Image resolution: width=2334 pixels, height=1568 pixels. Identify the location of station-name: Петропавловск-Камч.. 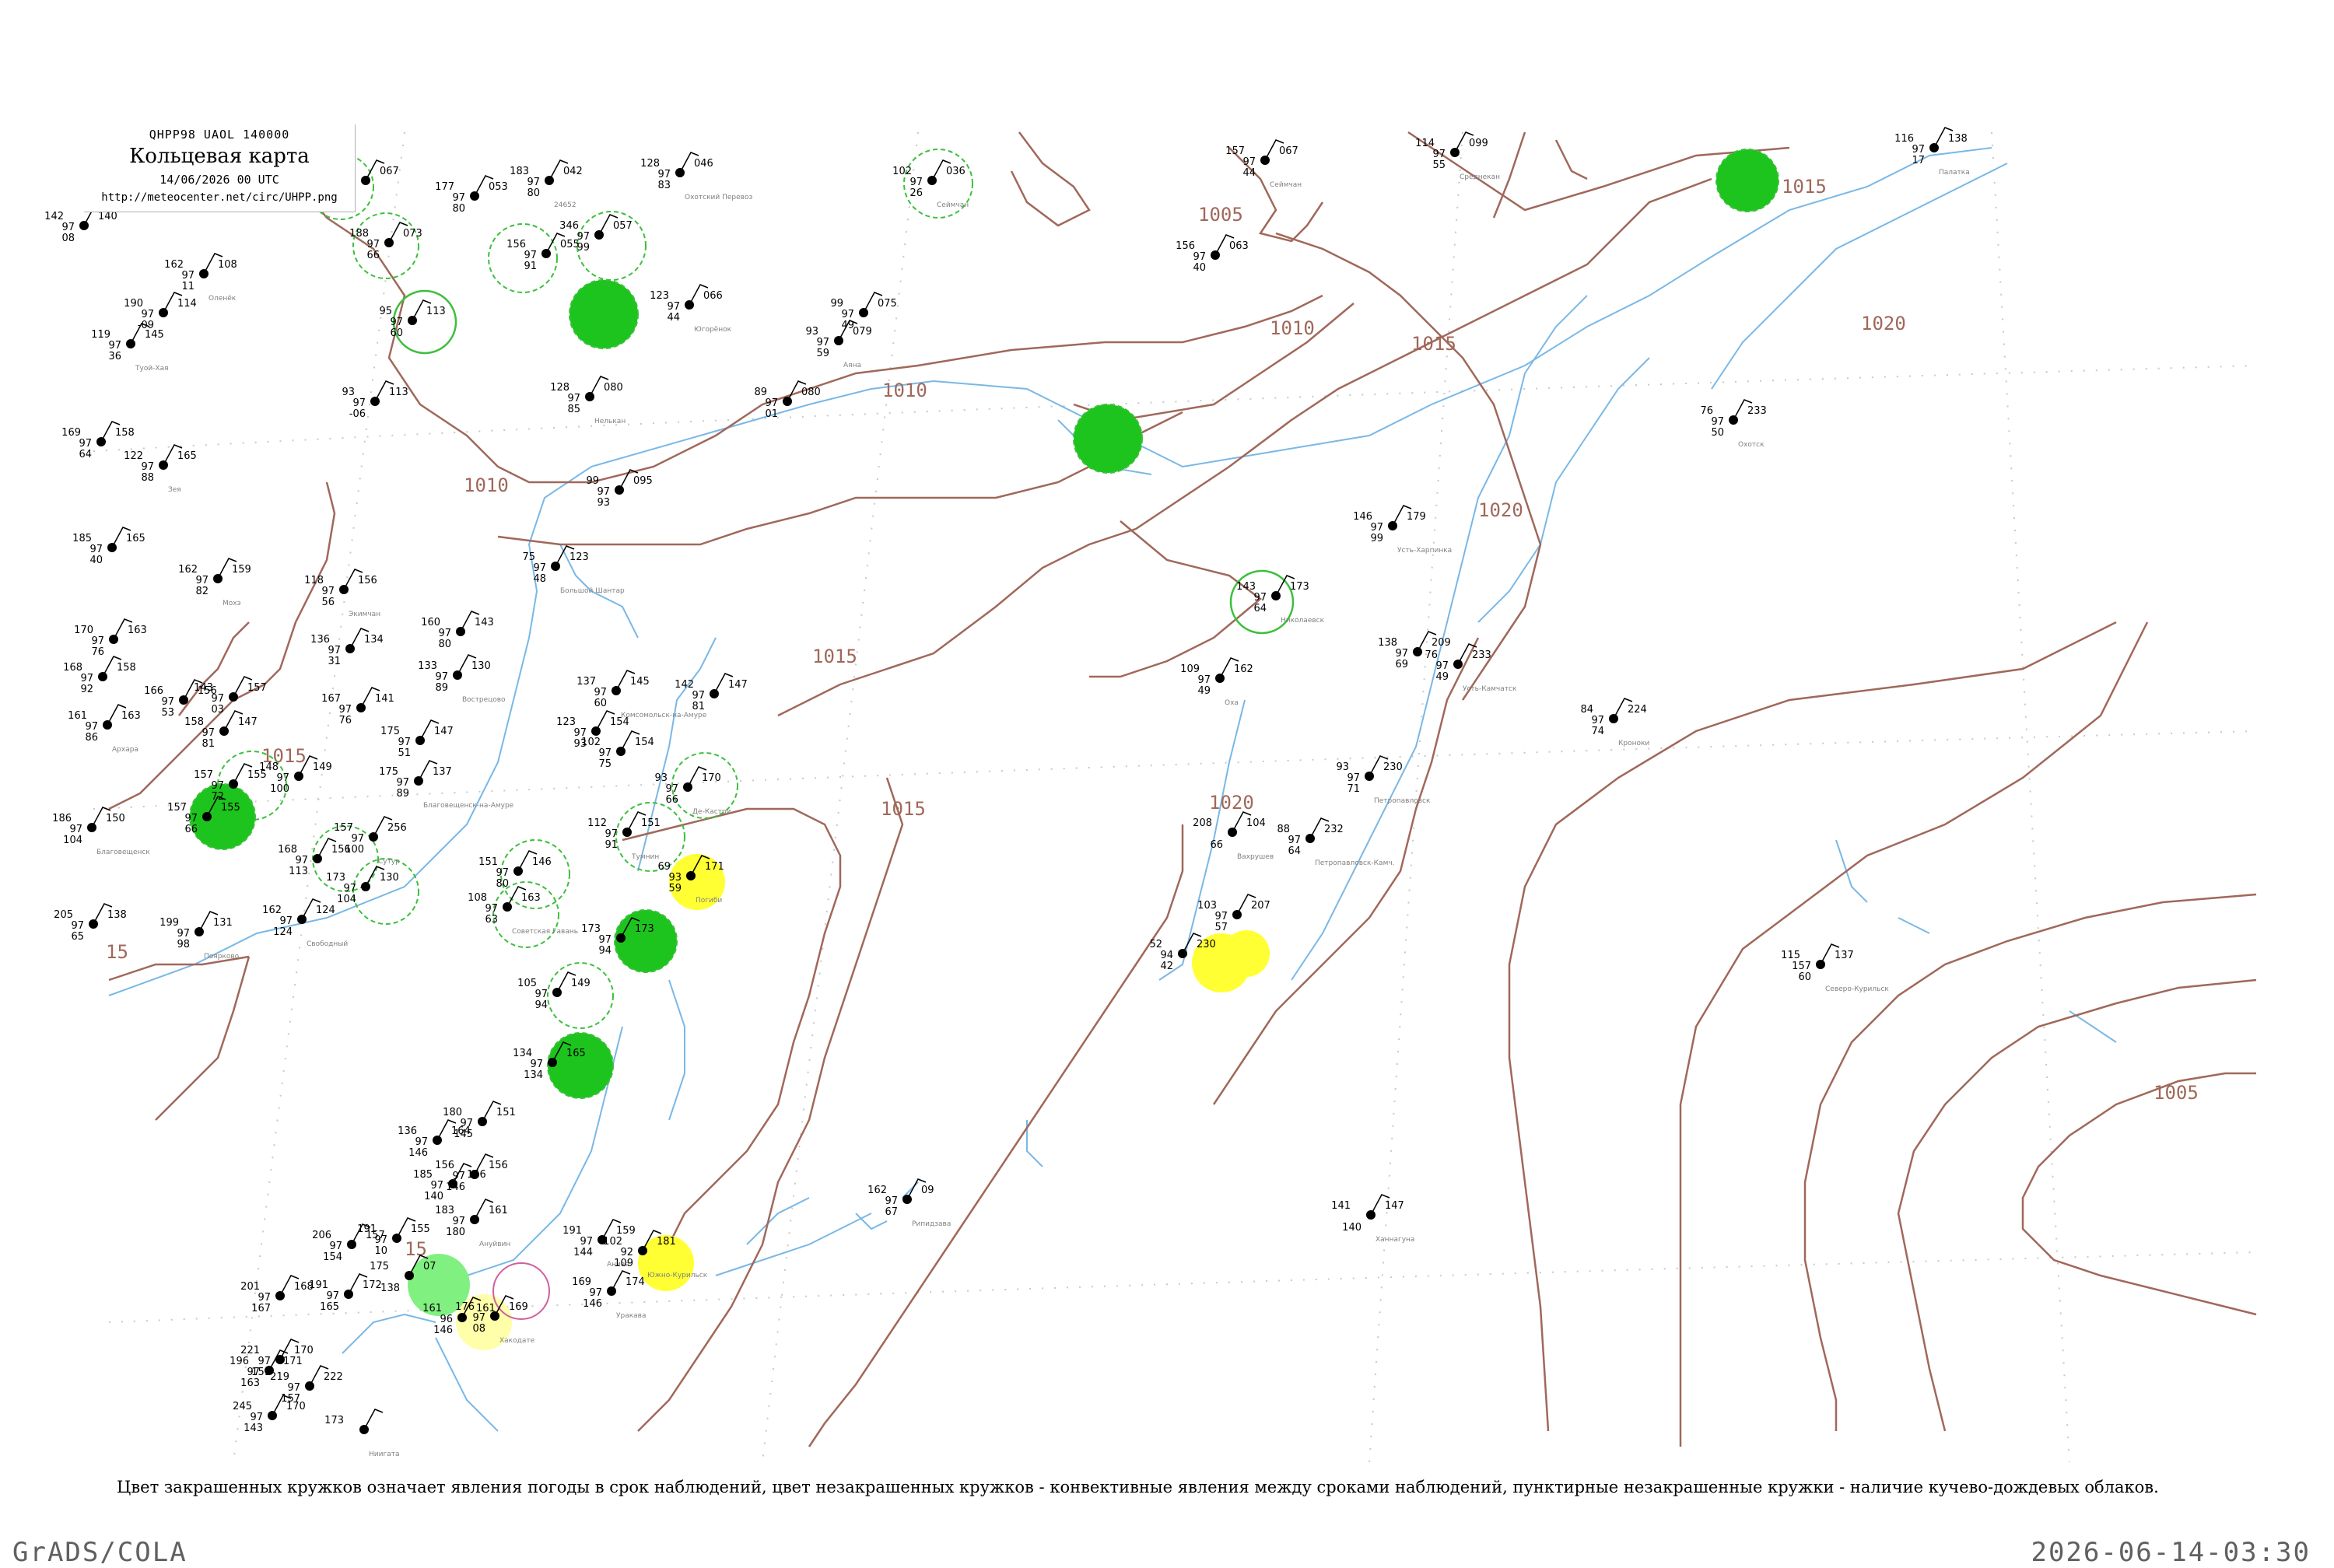
(1355, 863).